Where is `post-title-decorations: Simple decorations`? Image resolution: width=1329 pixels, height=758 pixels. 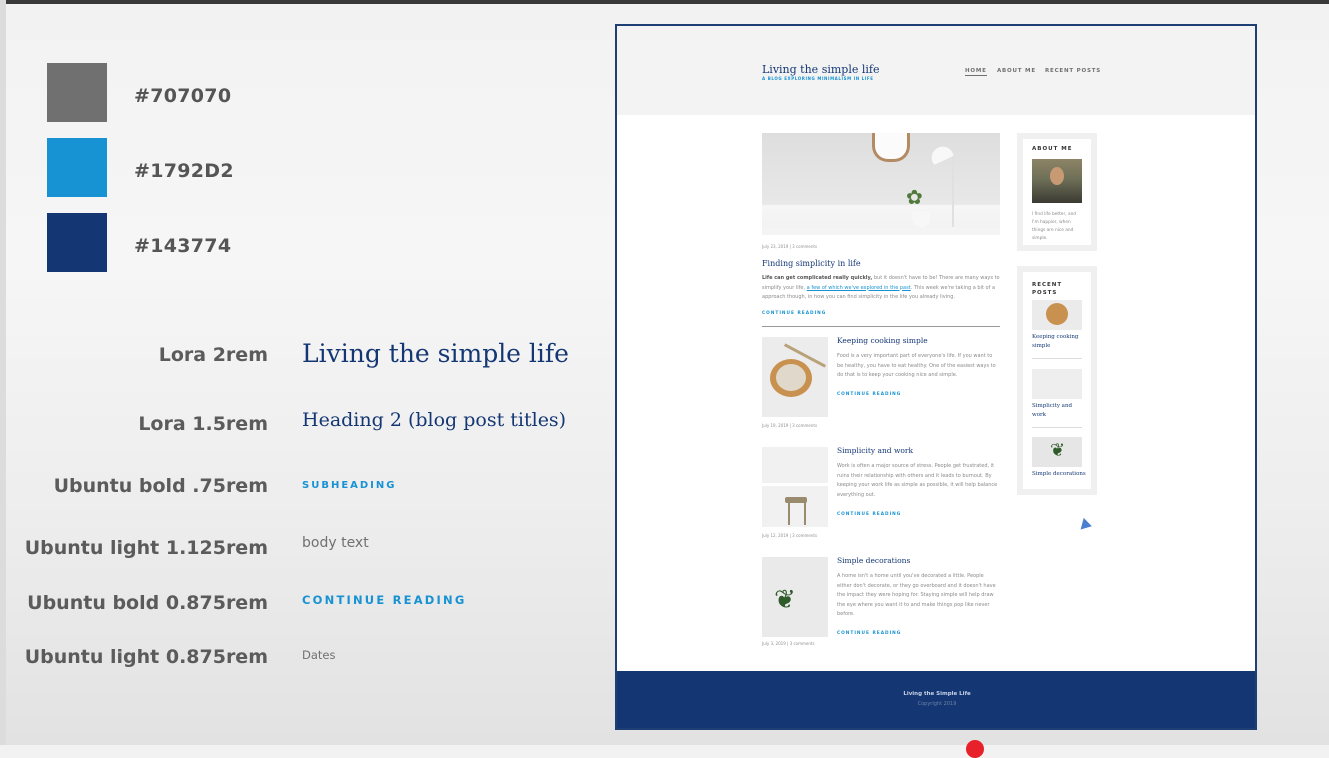 post-title-decorations: Simple decorations is located at coordinates (873, 560).